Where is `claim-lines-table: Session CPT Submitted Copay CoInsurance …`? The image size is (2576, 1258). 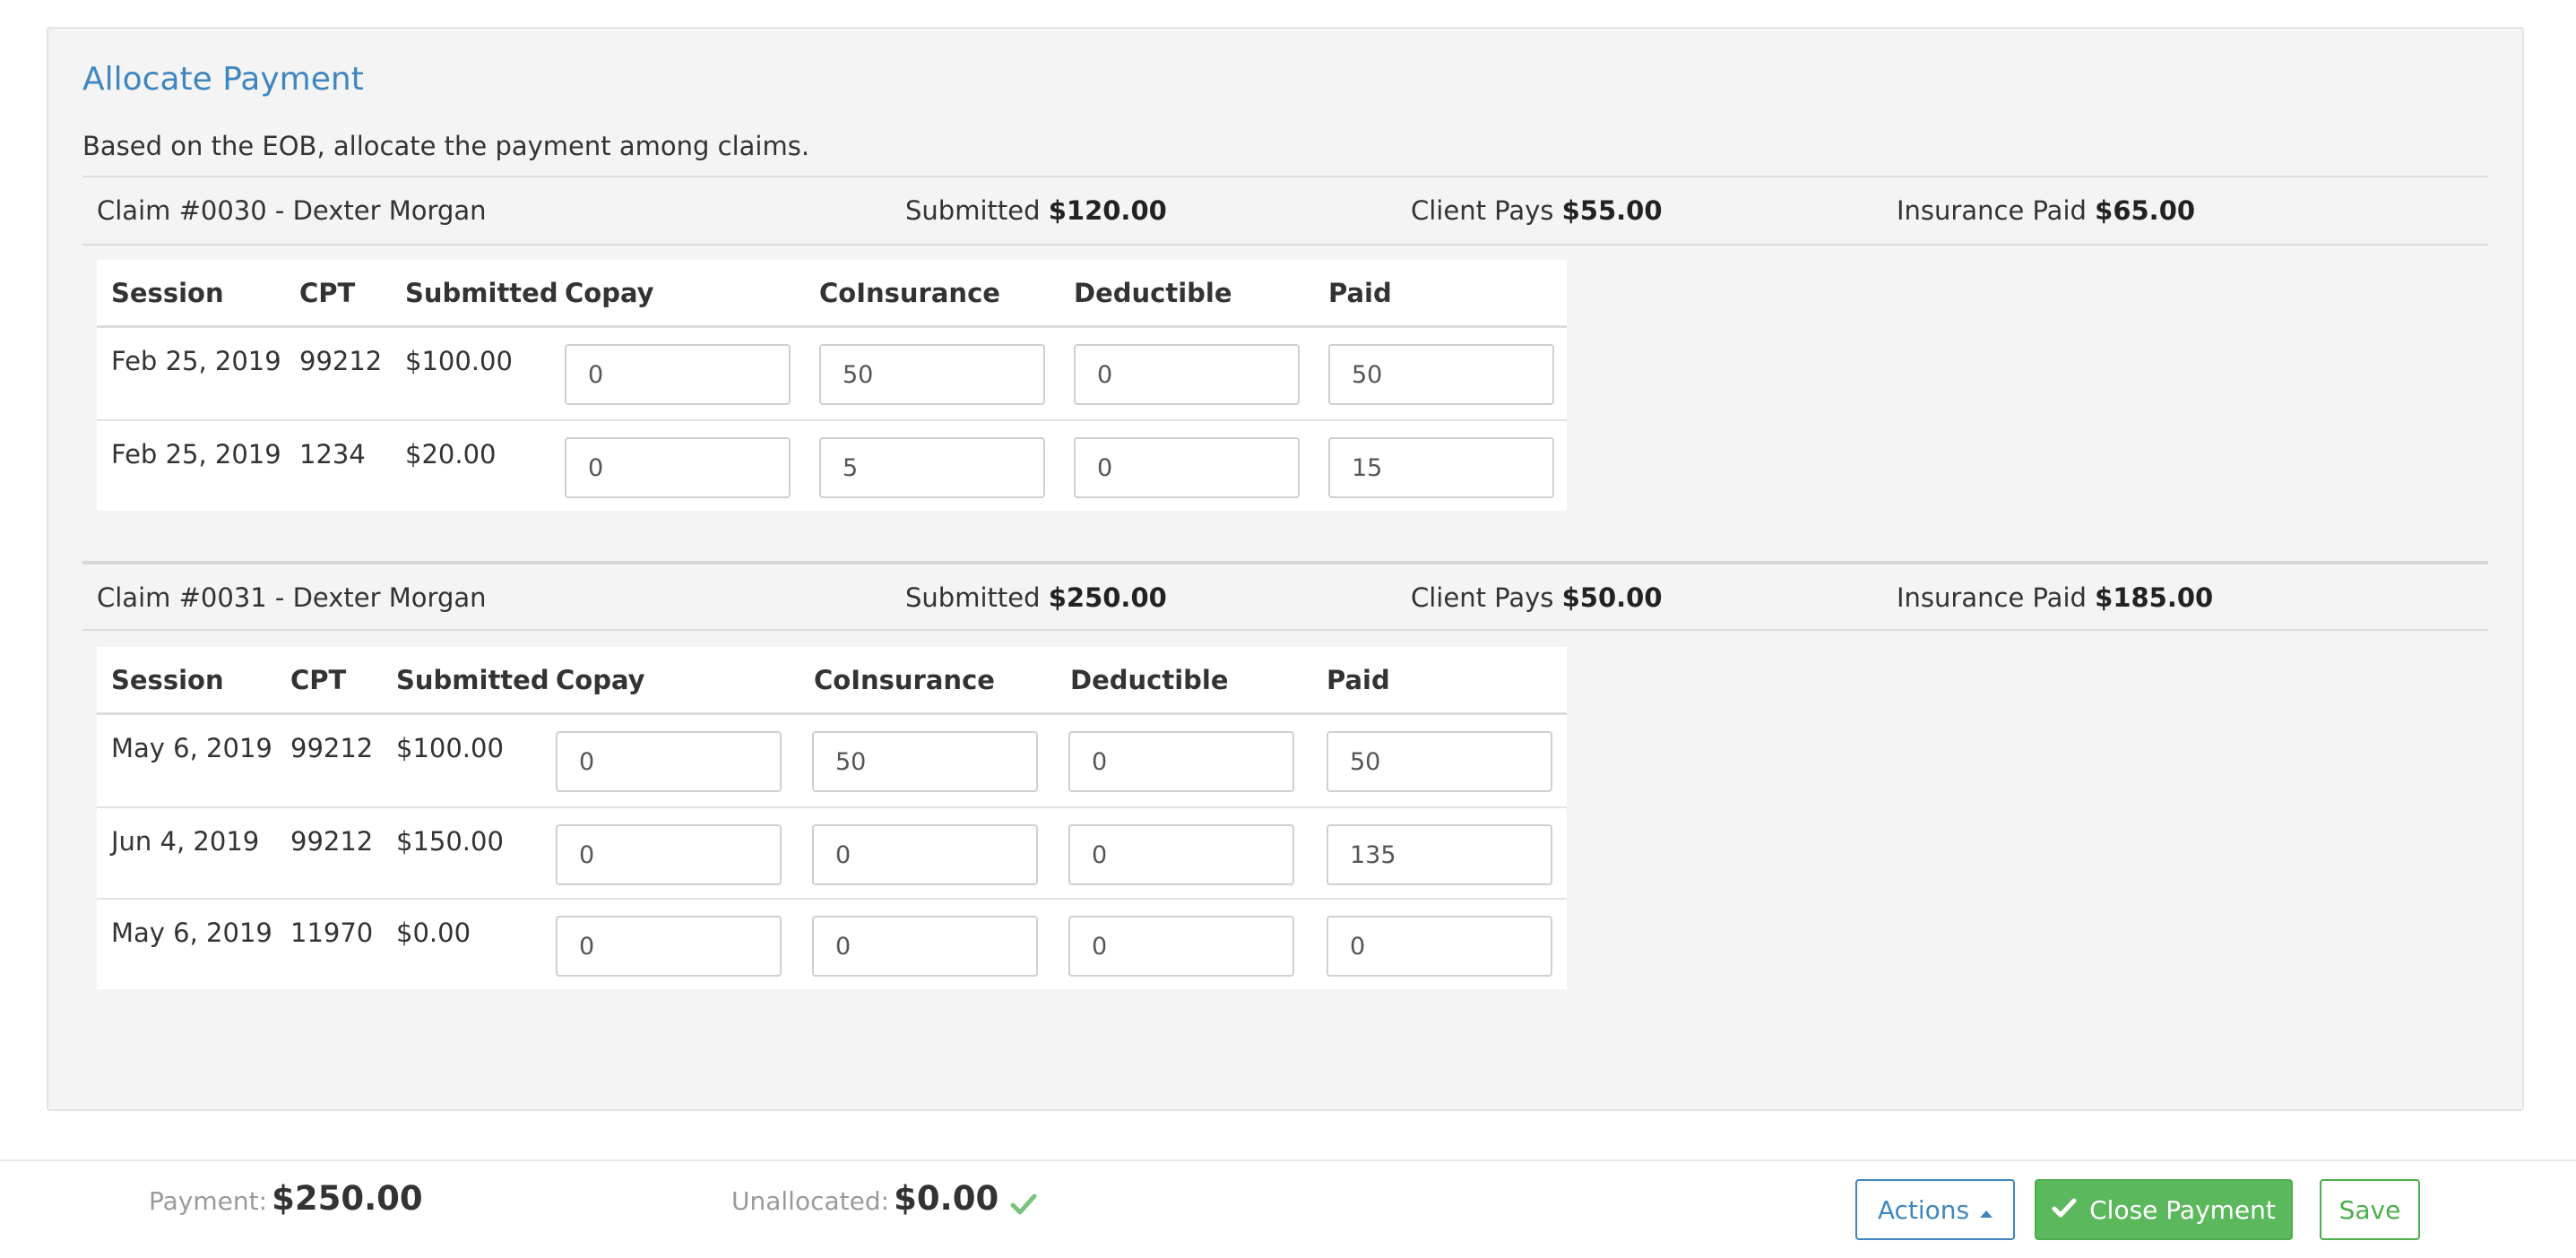 claim-lines-table: Session CPT Submitted Copay CoInsurance … is located at coordinates (832, 385).